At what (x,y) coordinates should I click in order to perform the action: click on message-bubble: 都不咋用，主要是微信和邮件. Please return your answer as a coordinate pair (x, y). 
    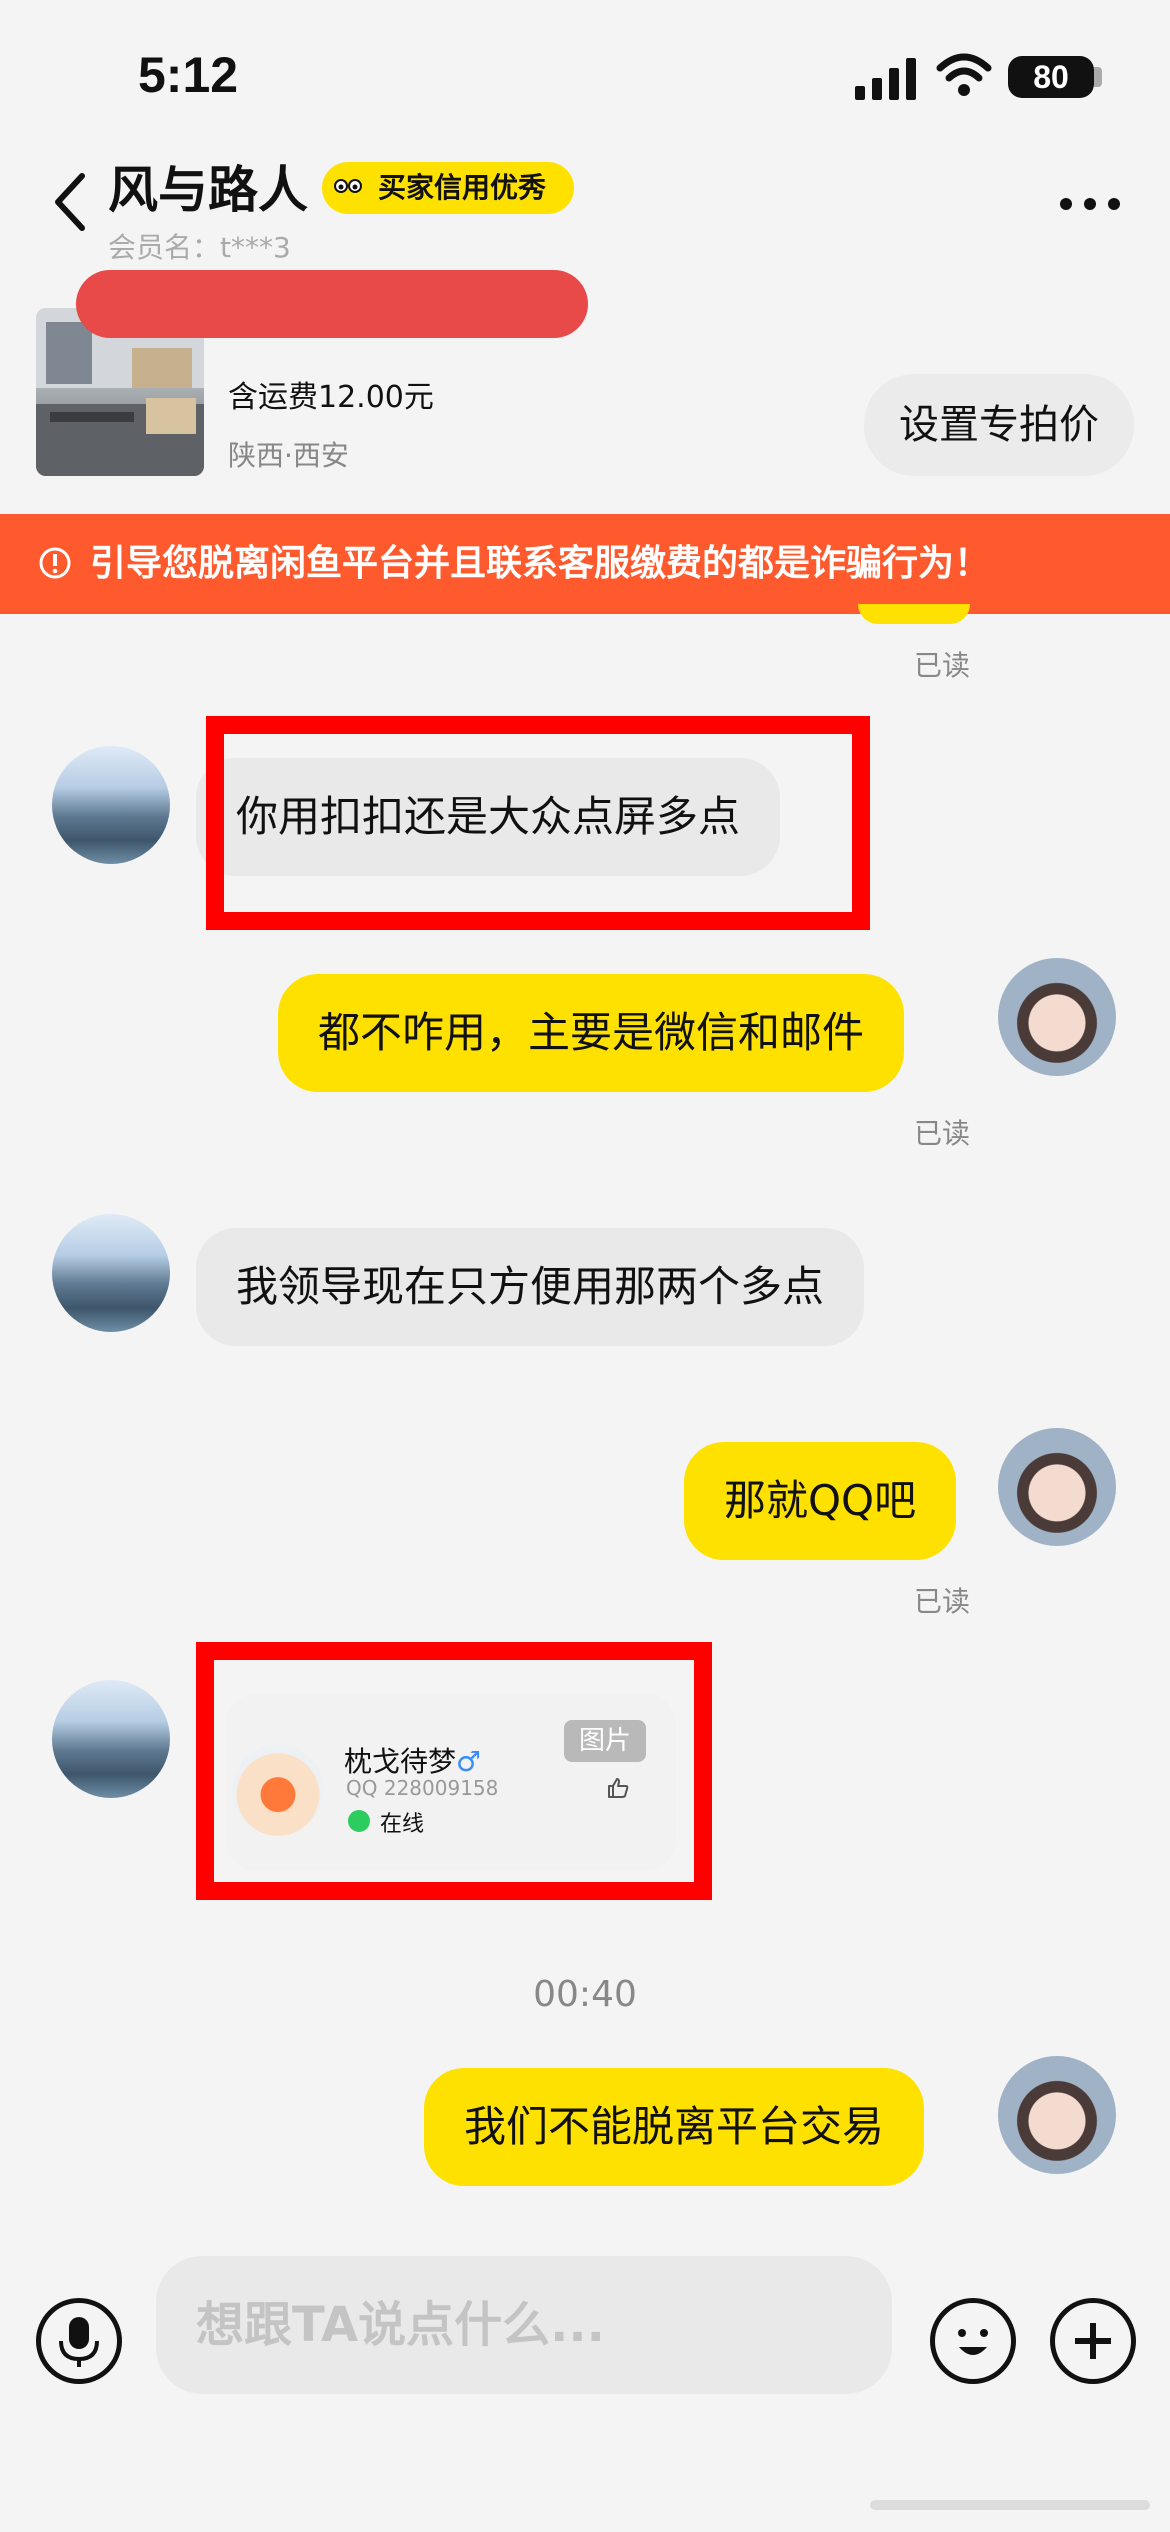
    Looking at the image, I should click on (591, 1033).